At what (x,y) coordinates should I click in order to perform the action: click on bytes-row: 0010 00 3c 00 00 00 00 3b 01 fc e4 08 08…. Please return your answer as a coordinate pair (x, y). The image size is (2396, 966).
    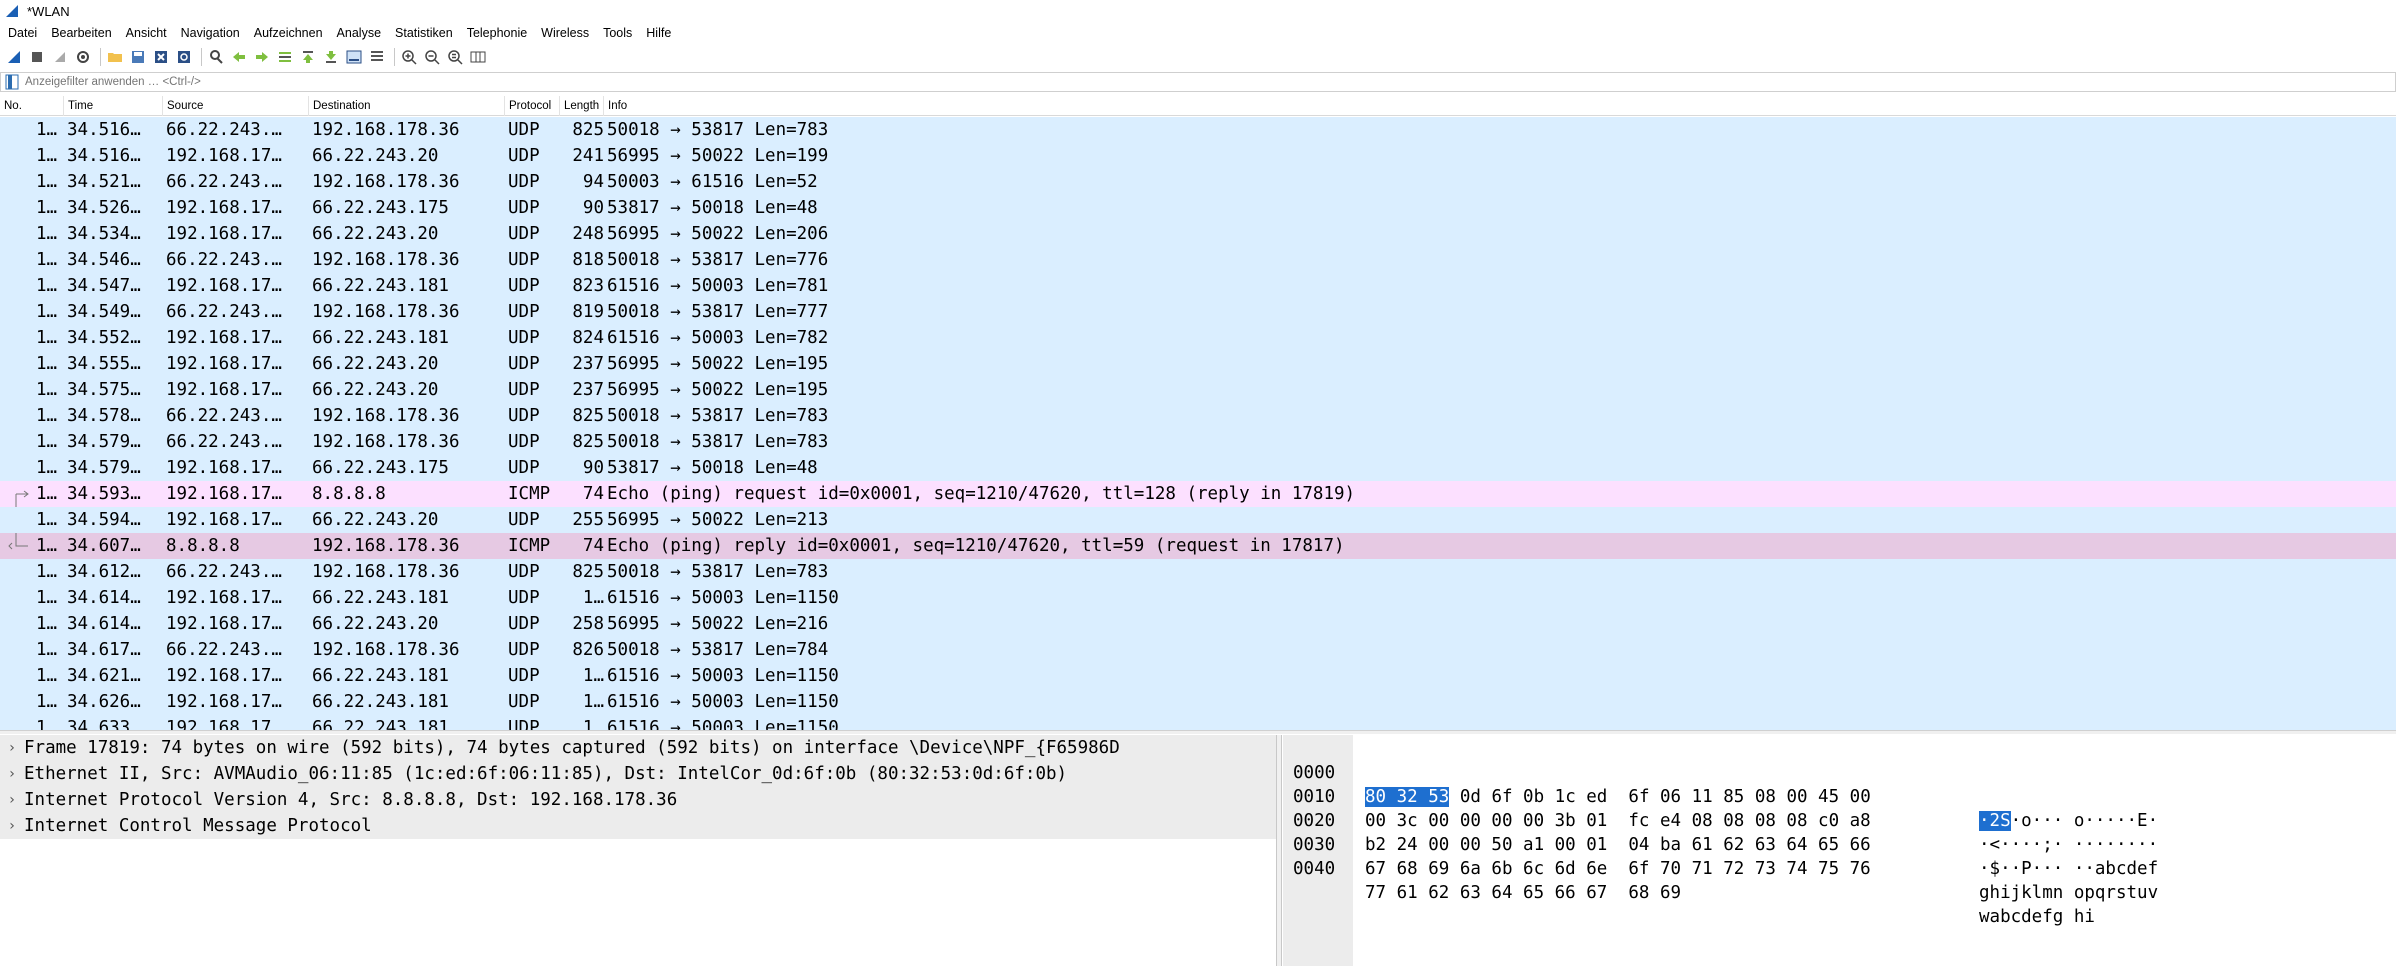
    Looking at the image, I should click on (1720, 808).